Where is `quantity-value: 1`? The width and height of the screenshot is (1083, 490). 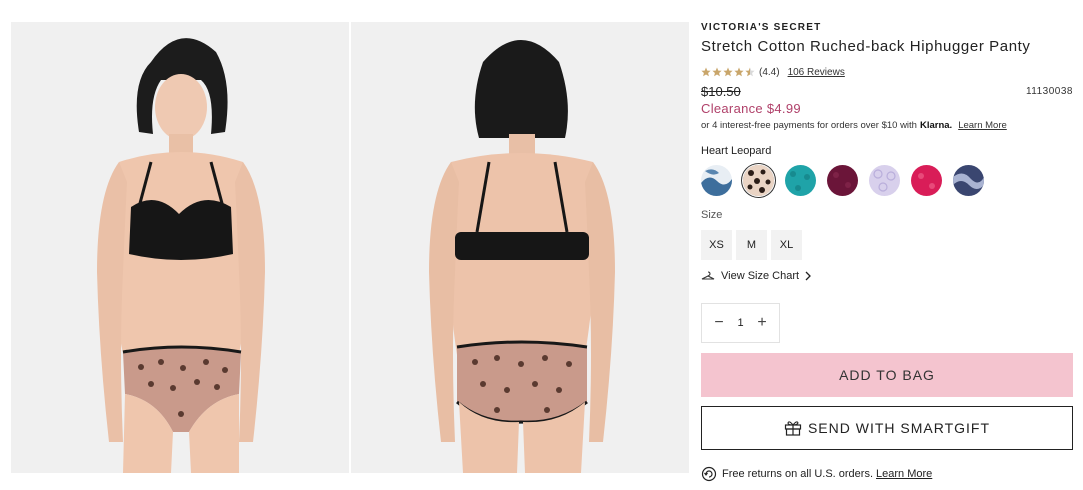
quantity-value: 1 is located at coordinates (740, 323).